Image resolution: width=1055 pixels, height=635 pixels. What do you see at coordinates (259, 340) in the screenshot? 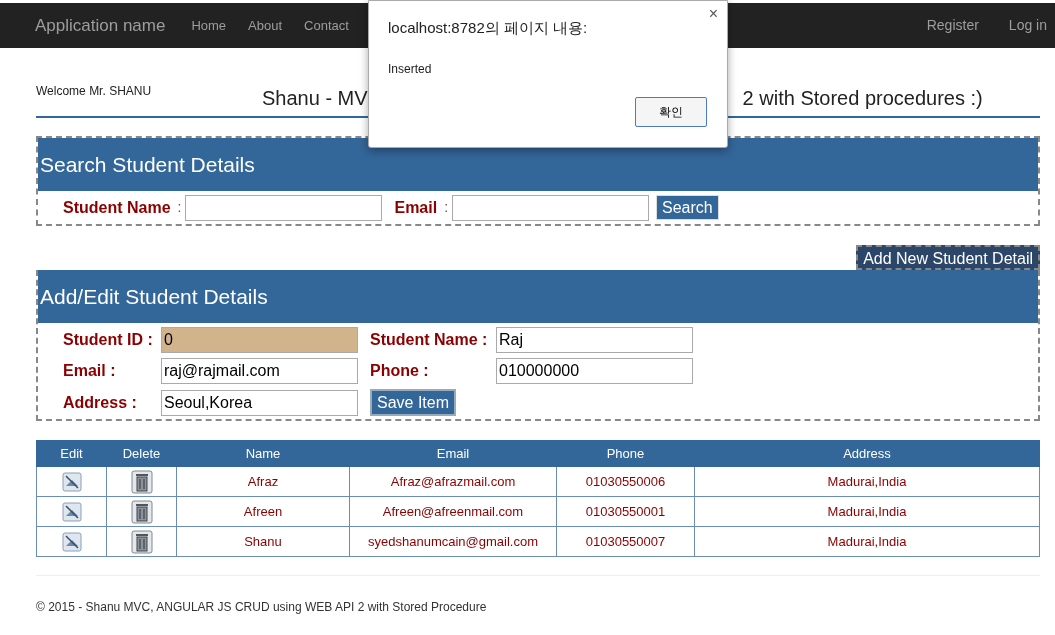
I see `input-field: 0` at bounding box center [259, 340].